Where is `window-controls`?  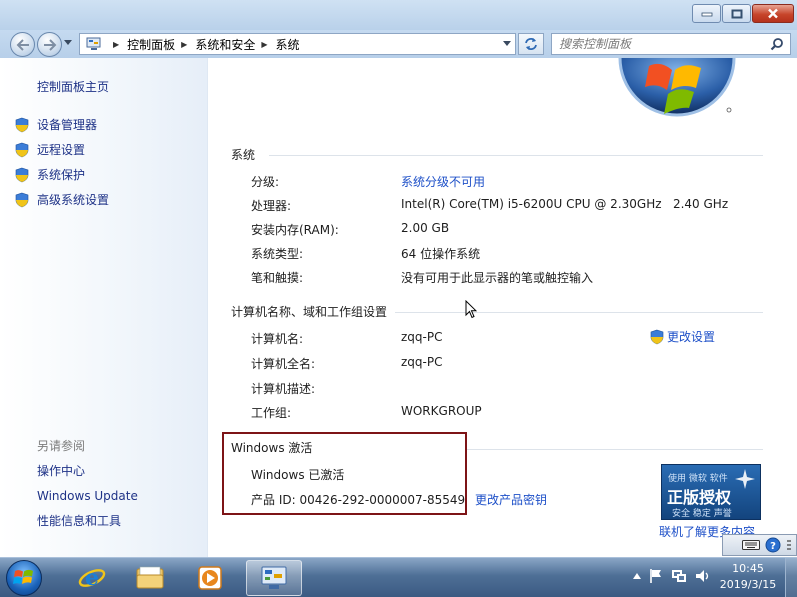 window-controls is located at coordinates (743, 13).